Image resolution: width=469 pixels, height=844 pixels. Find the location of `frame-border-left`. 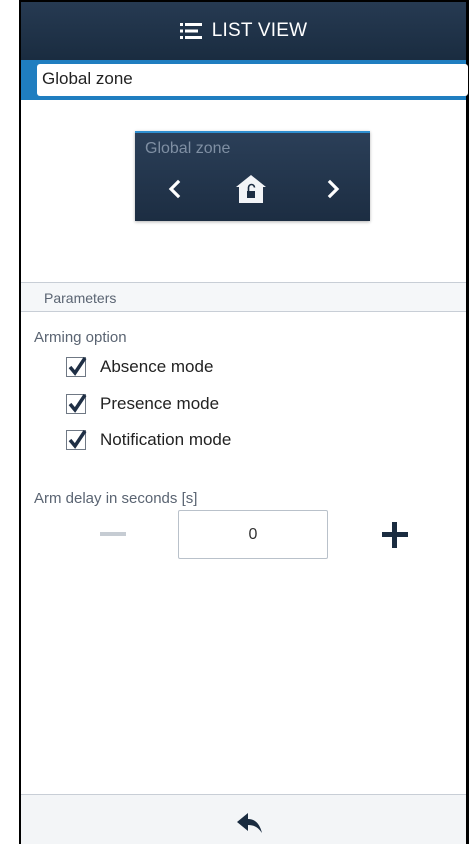

frame-border-left is located at coordinates (20, 422).